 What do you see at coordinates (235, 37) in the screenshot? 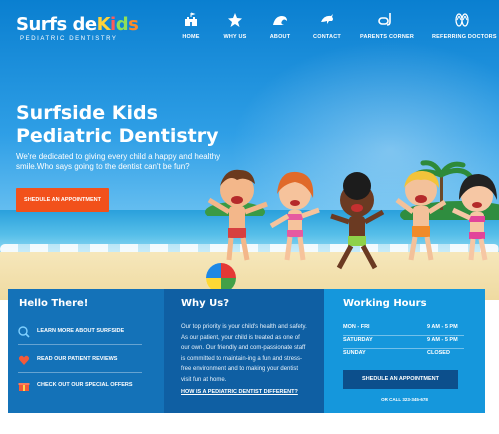
I see `nav-label: WHY US` at bounding box center [235, 37].